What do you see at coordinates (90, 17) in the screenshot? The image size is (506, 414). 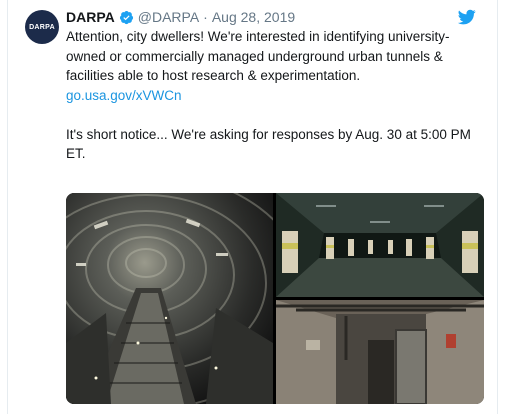 I see `display-name: DARPA` at bounding box center [90, 17].